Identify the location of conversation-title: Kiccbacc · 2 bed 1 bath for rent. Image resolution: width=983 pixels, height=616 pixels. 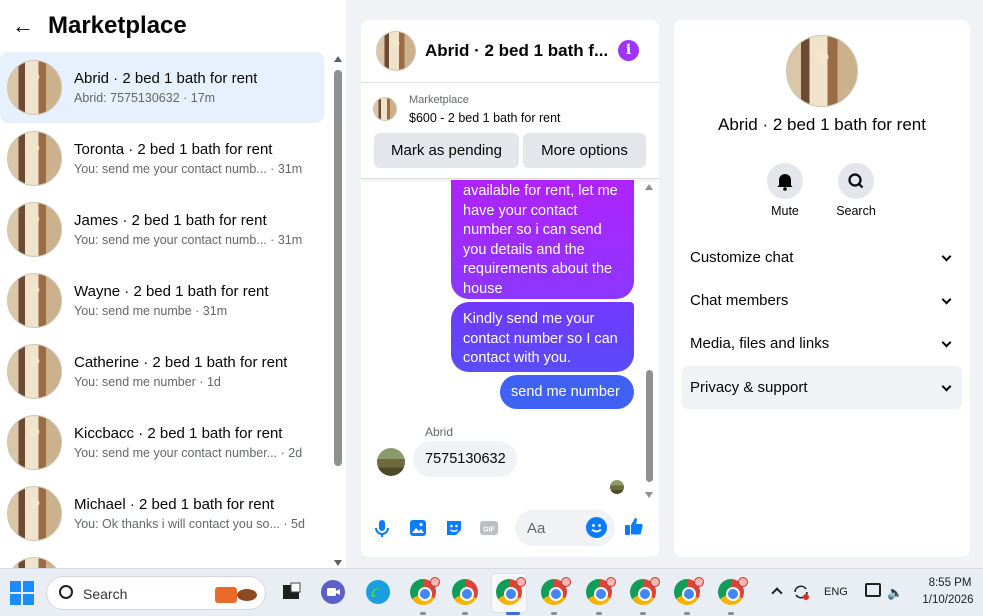
(178, 433).